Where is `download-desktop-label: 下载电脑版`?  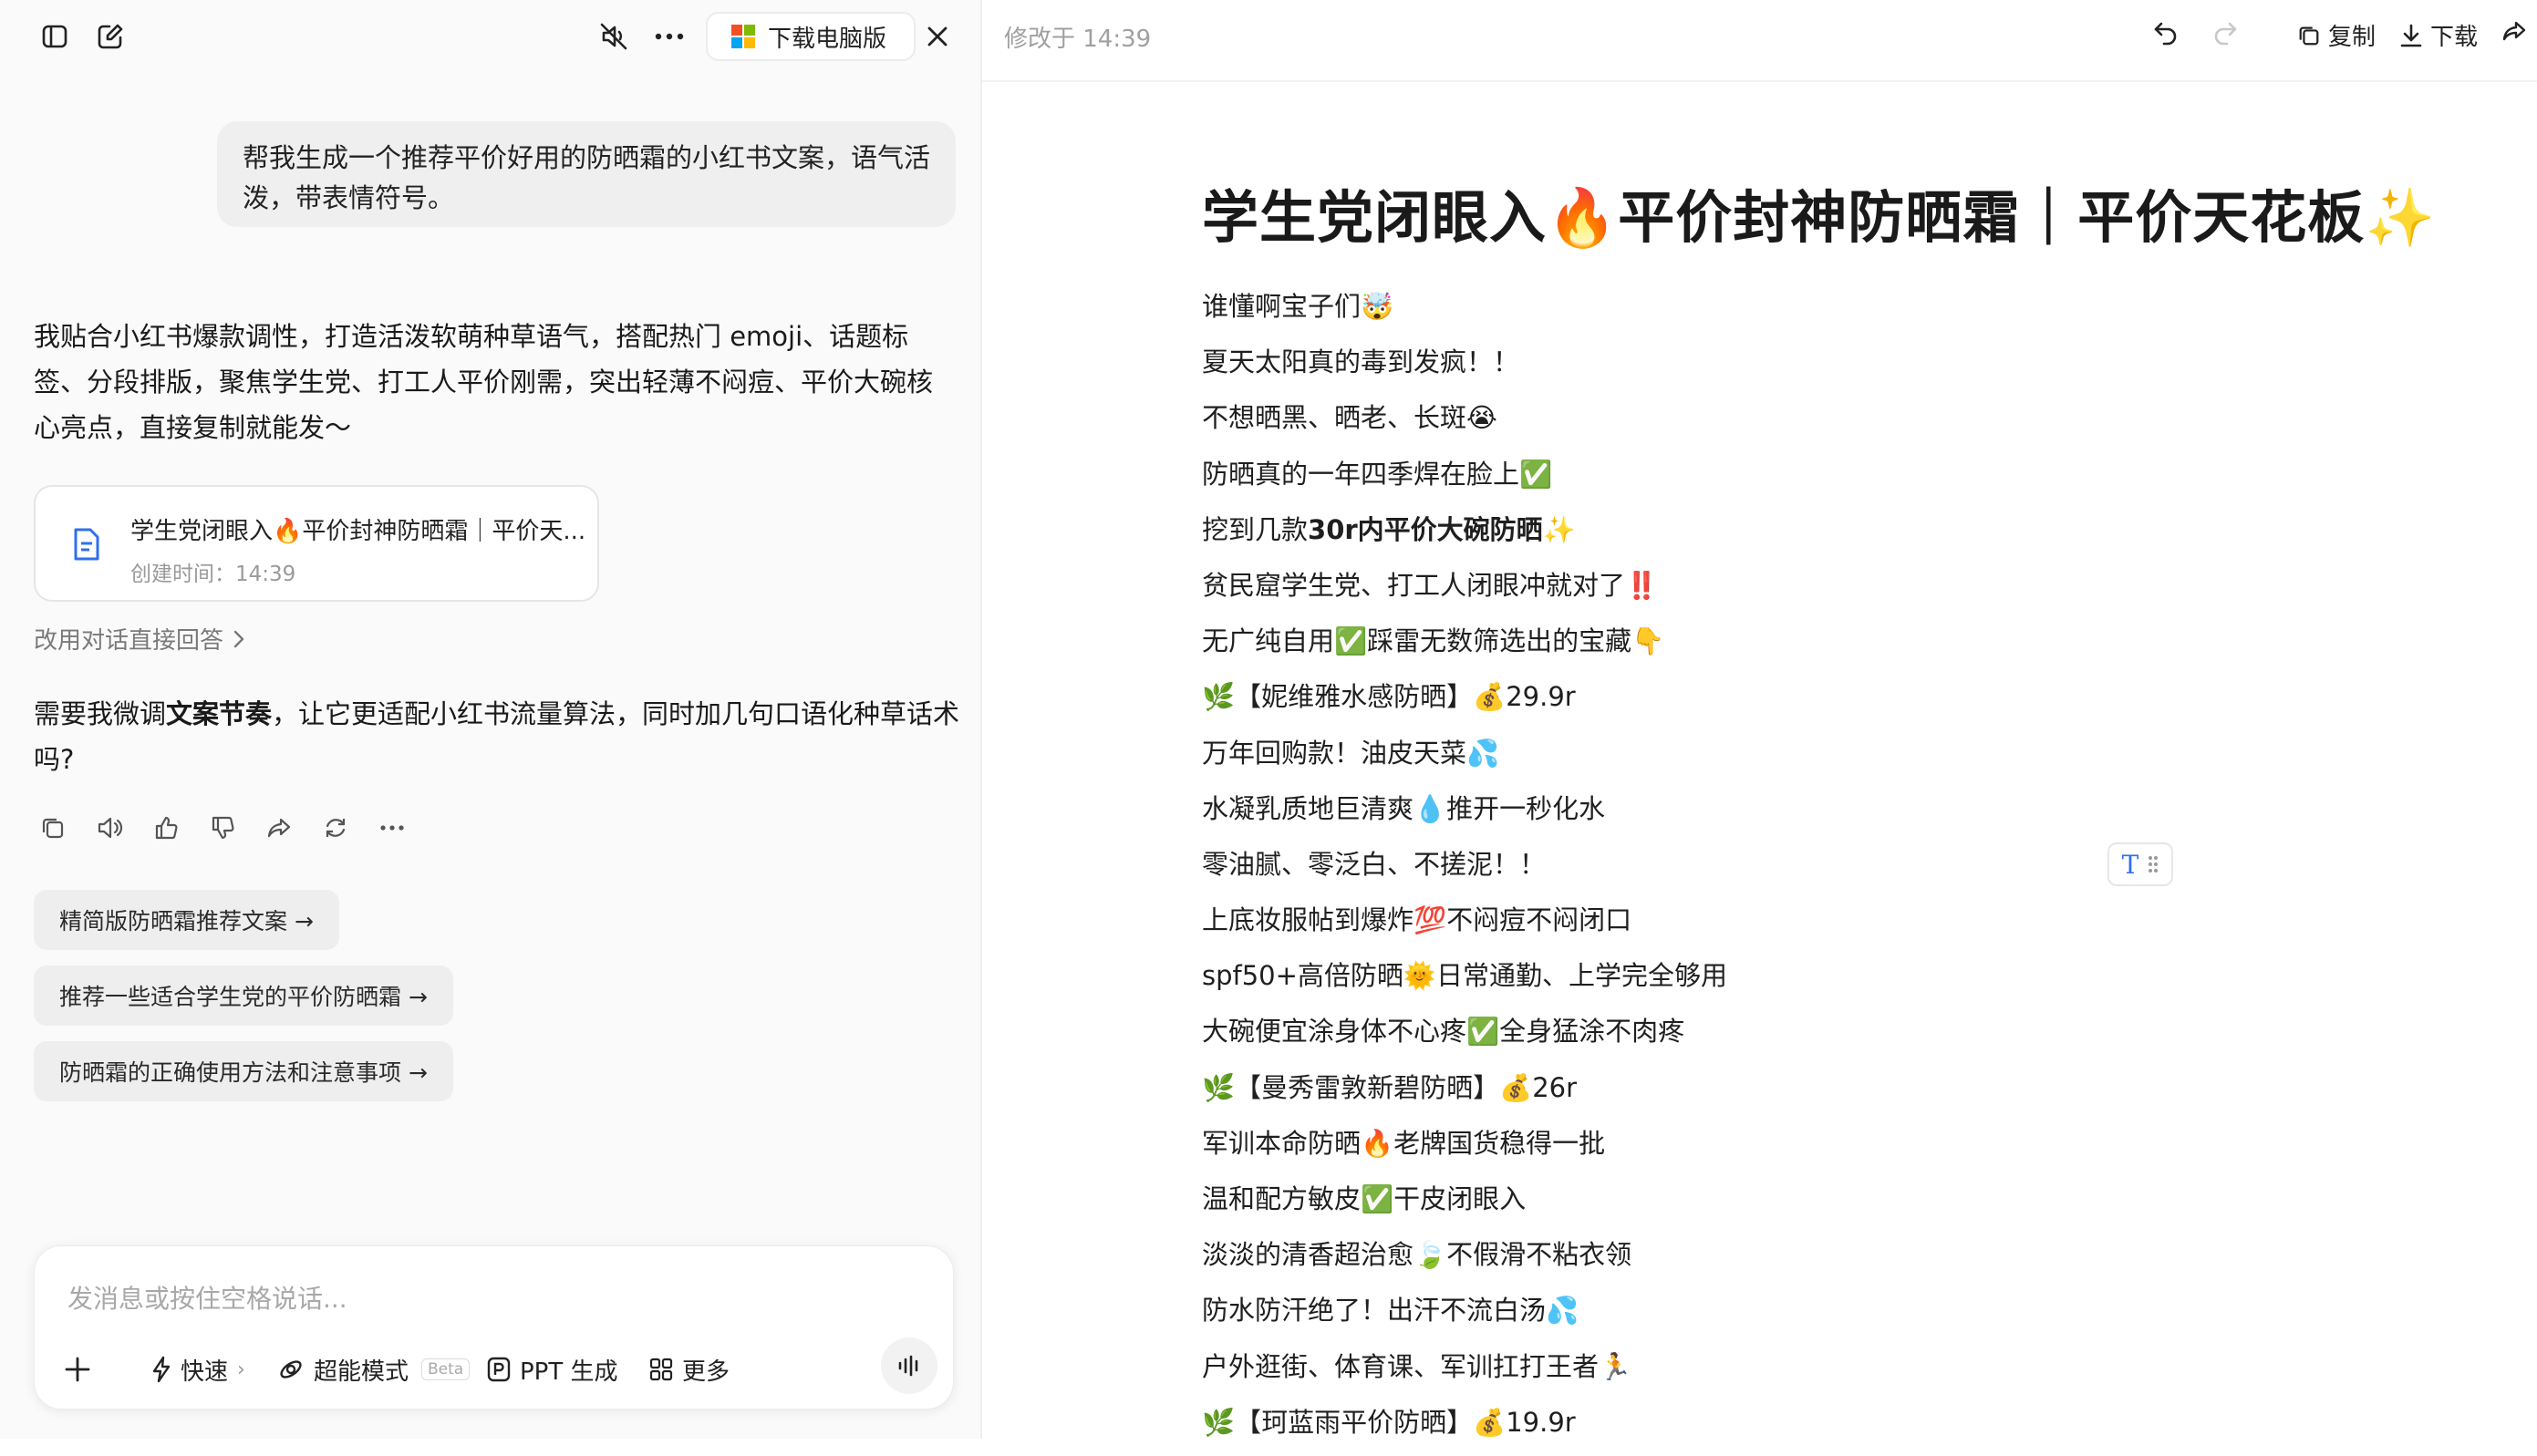 download-desktop-label: 下载电脑版 is located at coordinates (827, 39).